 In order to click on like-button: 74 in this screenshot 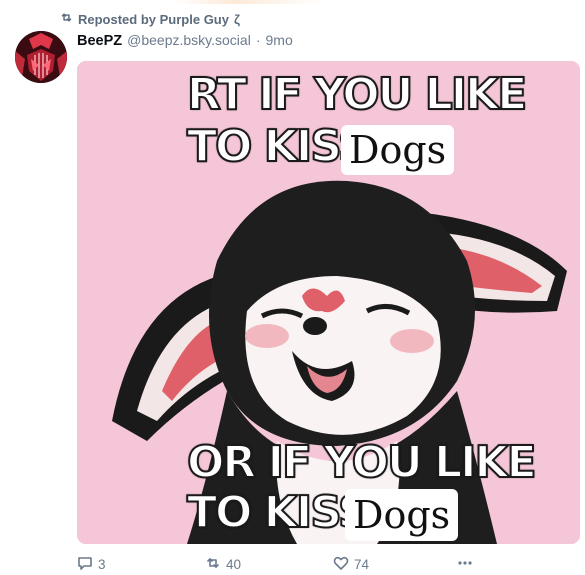, I will do `click(351, 564)`.